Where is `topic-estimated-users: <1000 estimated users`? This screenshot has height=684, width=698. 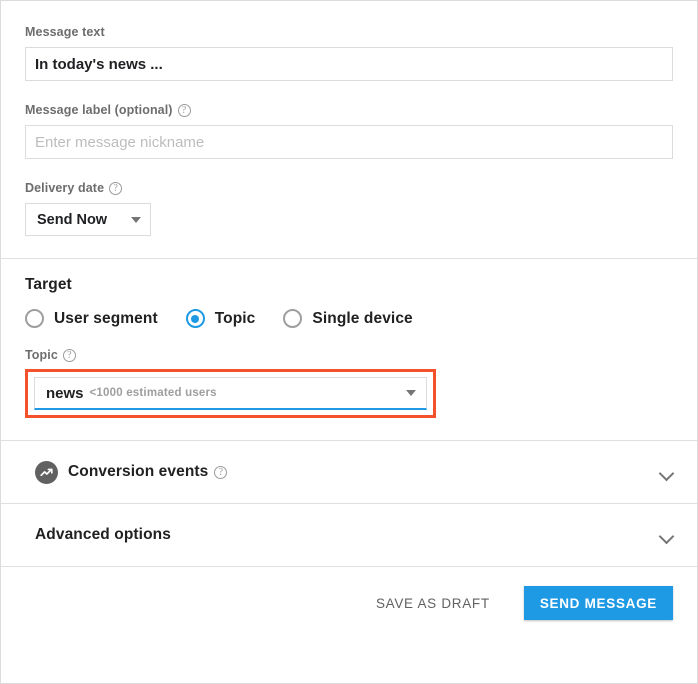 topic-estimated-users: <1000 estimated users is located at coordinates (153, 393).